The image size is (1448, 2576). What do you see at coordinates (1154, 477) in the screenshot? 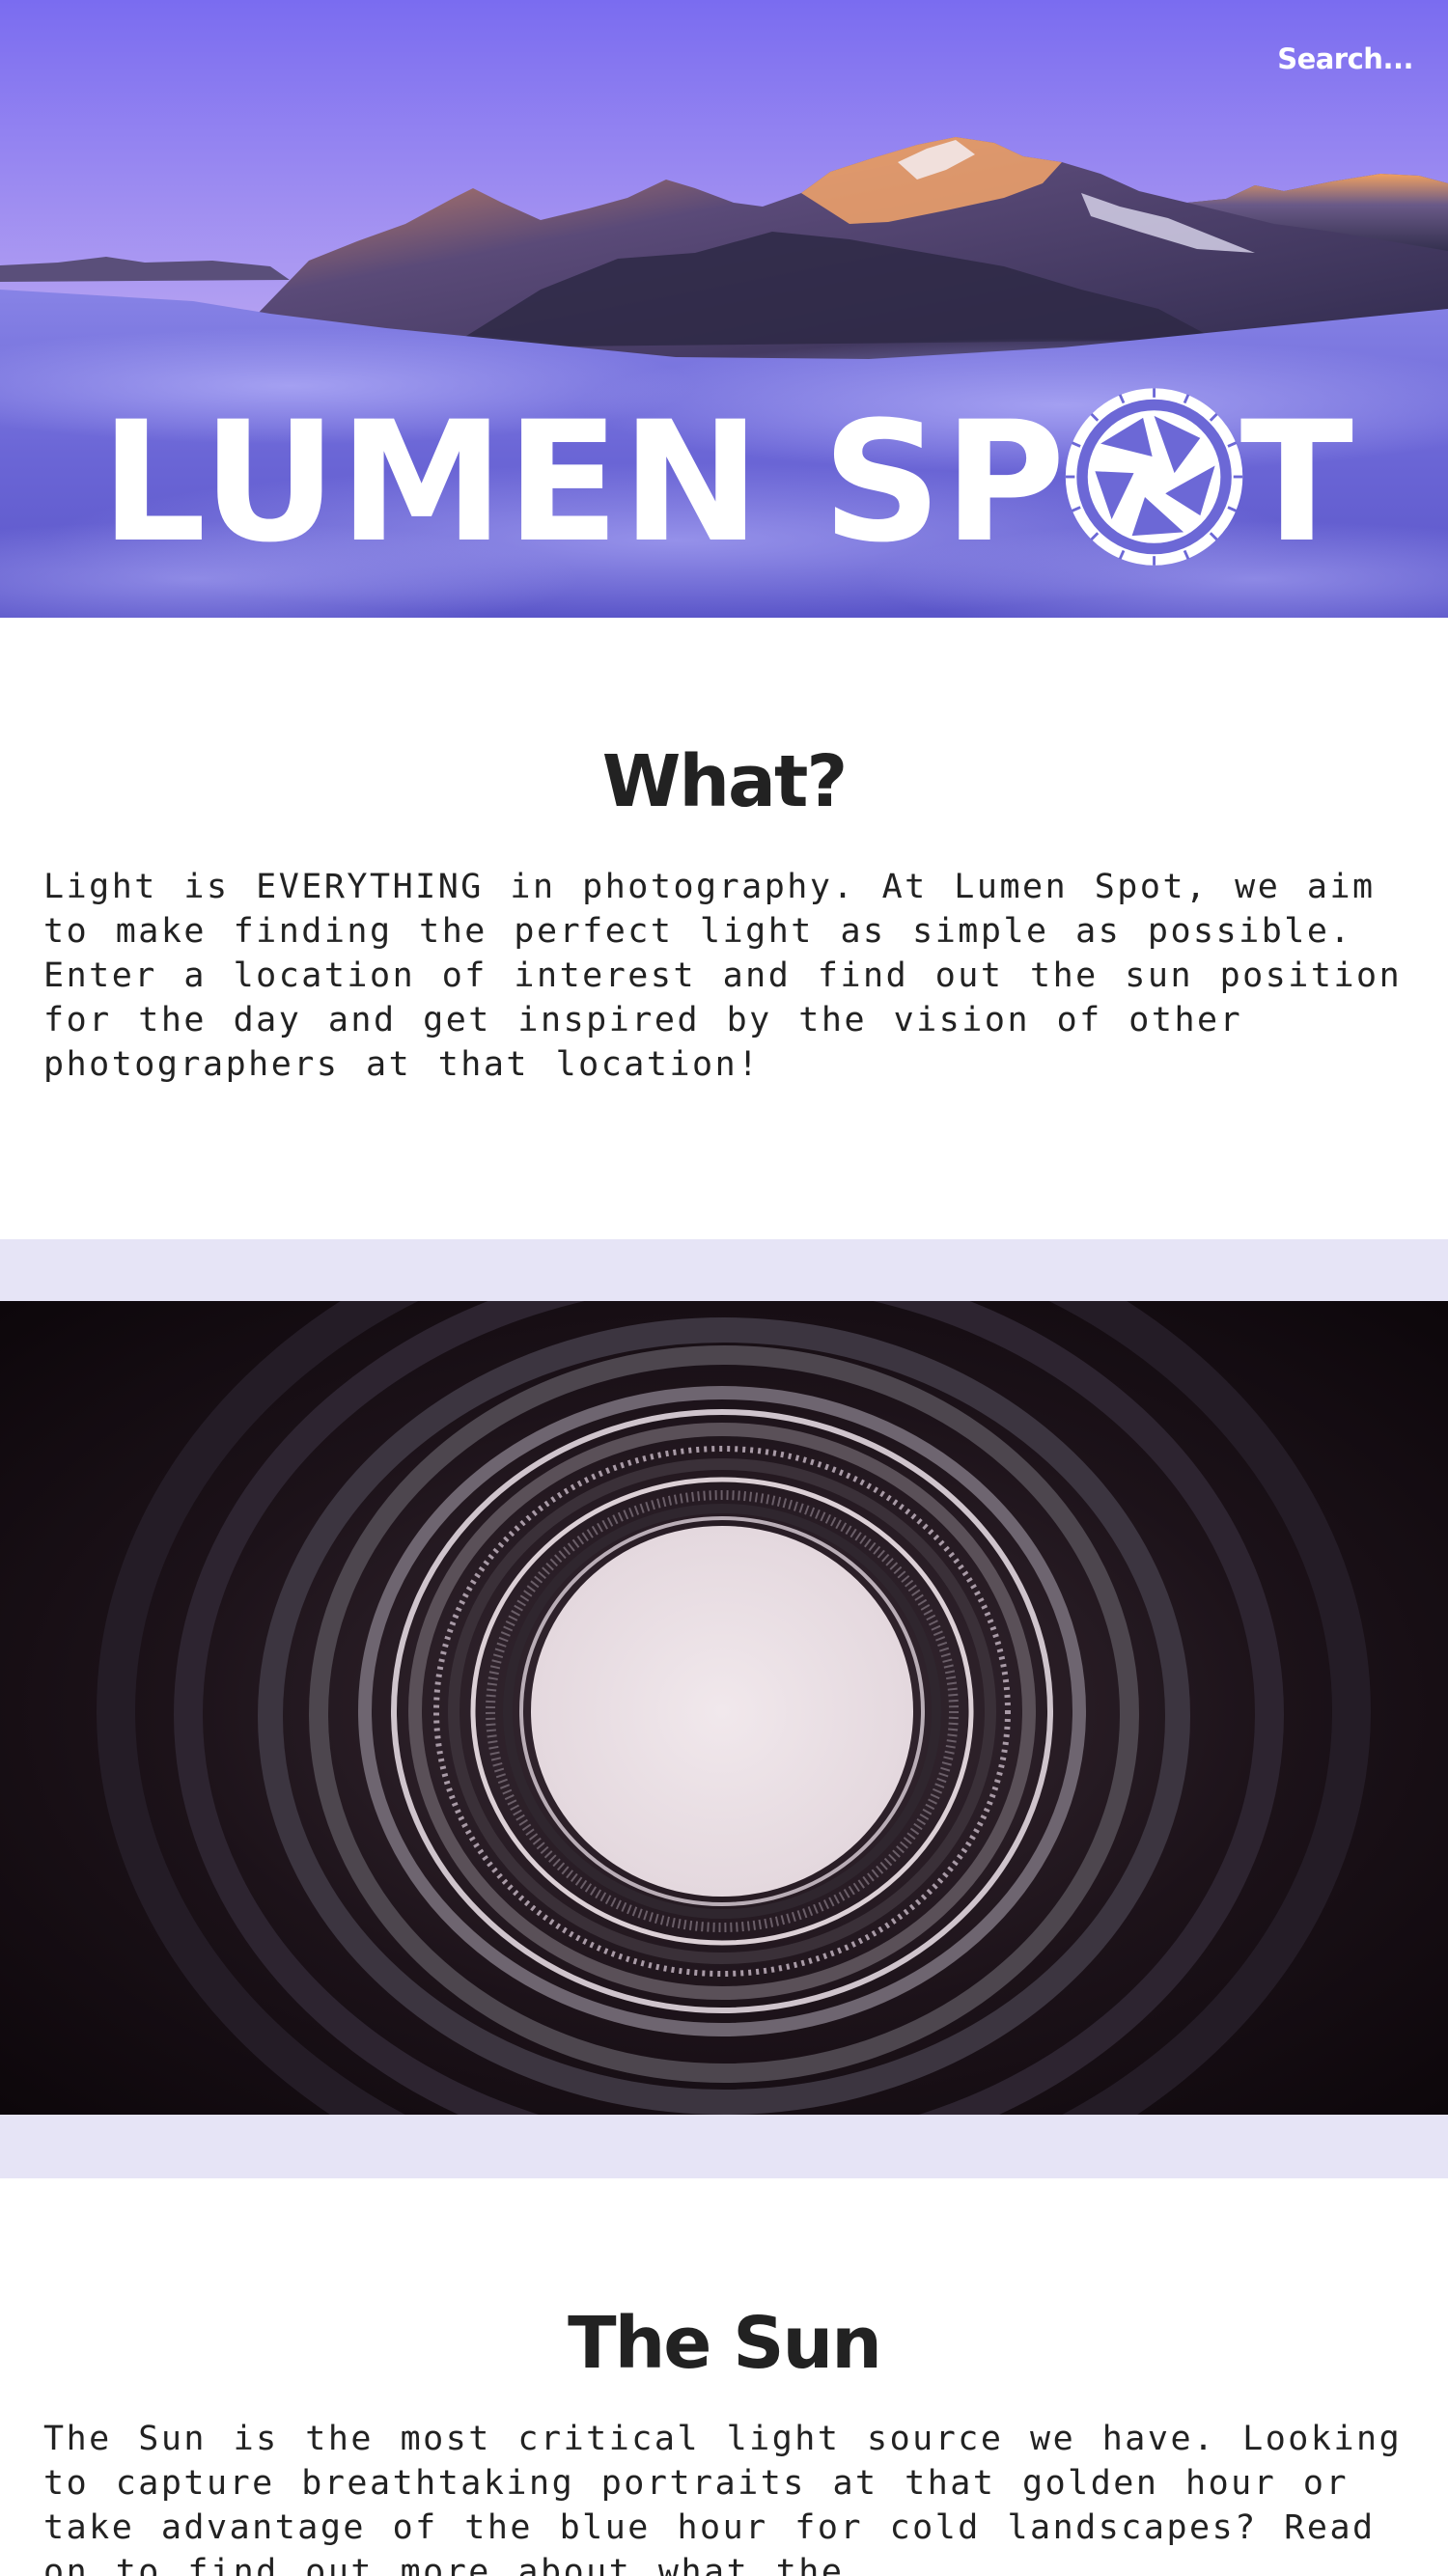
I see `aperture-icon` at bounding box center [1154, 477].